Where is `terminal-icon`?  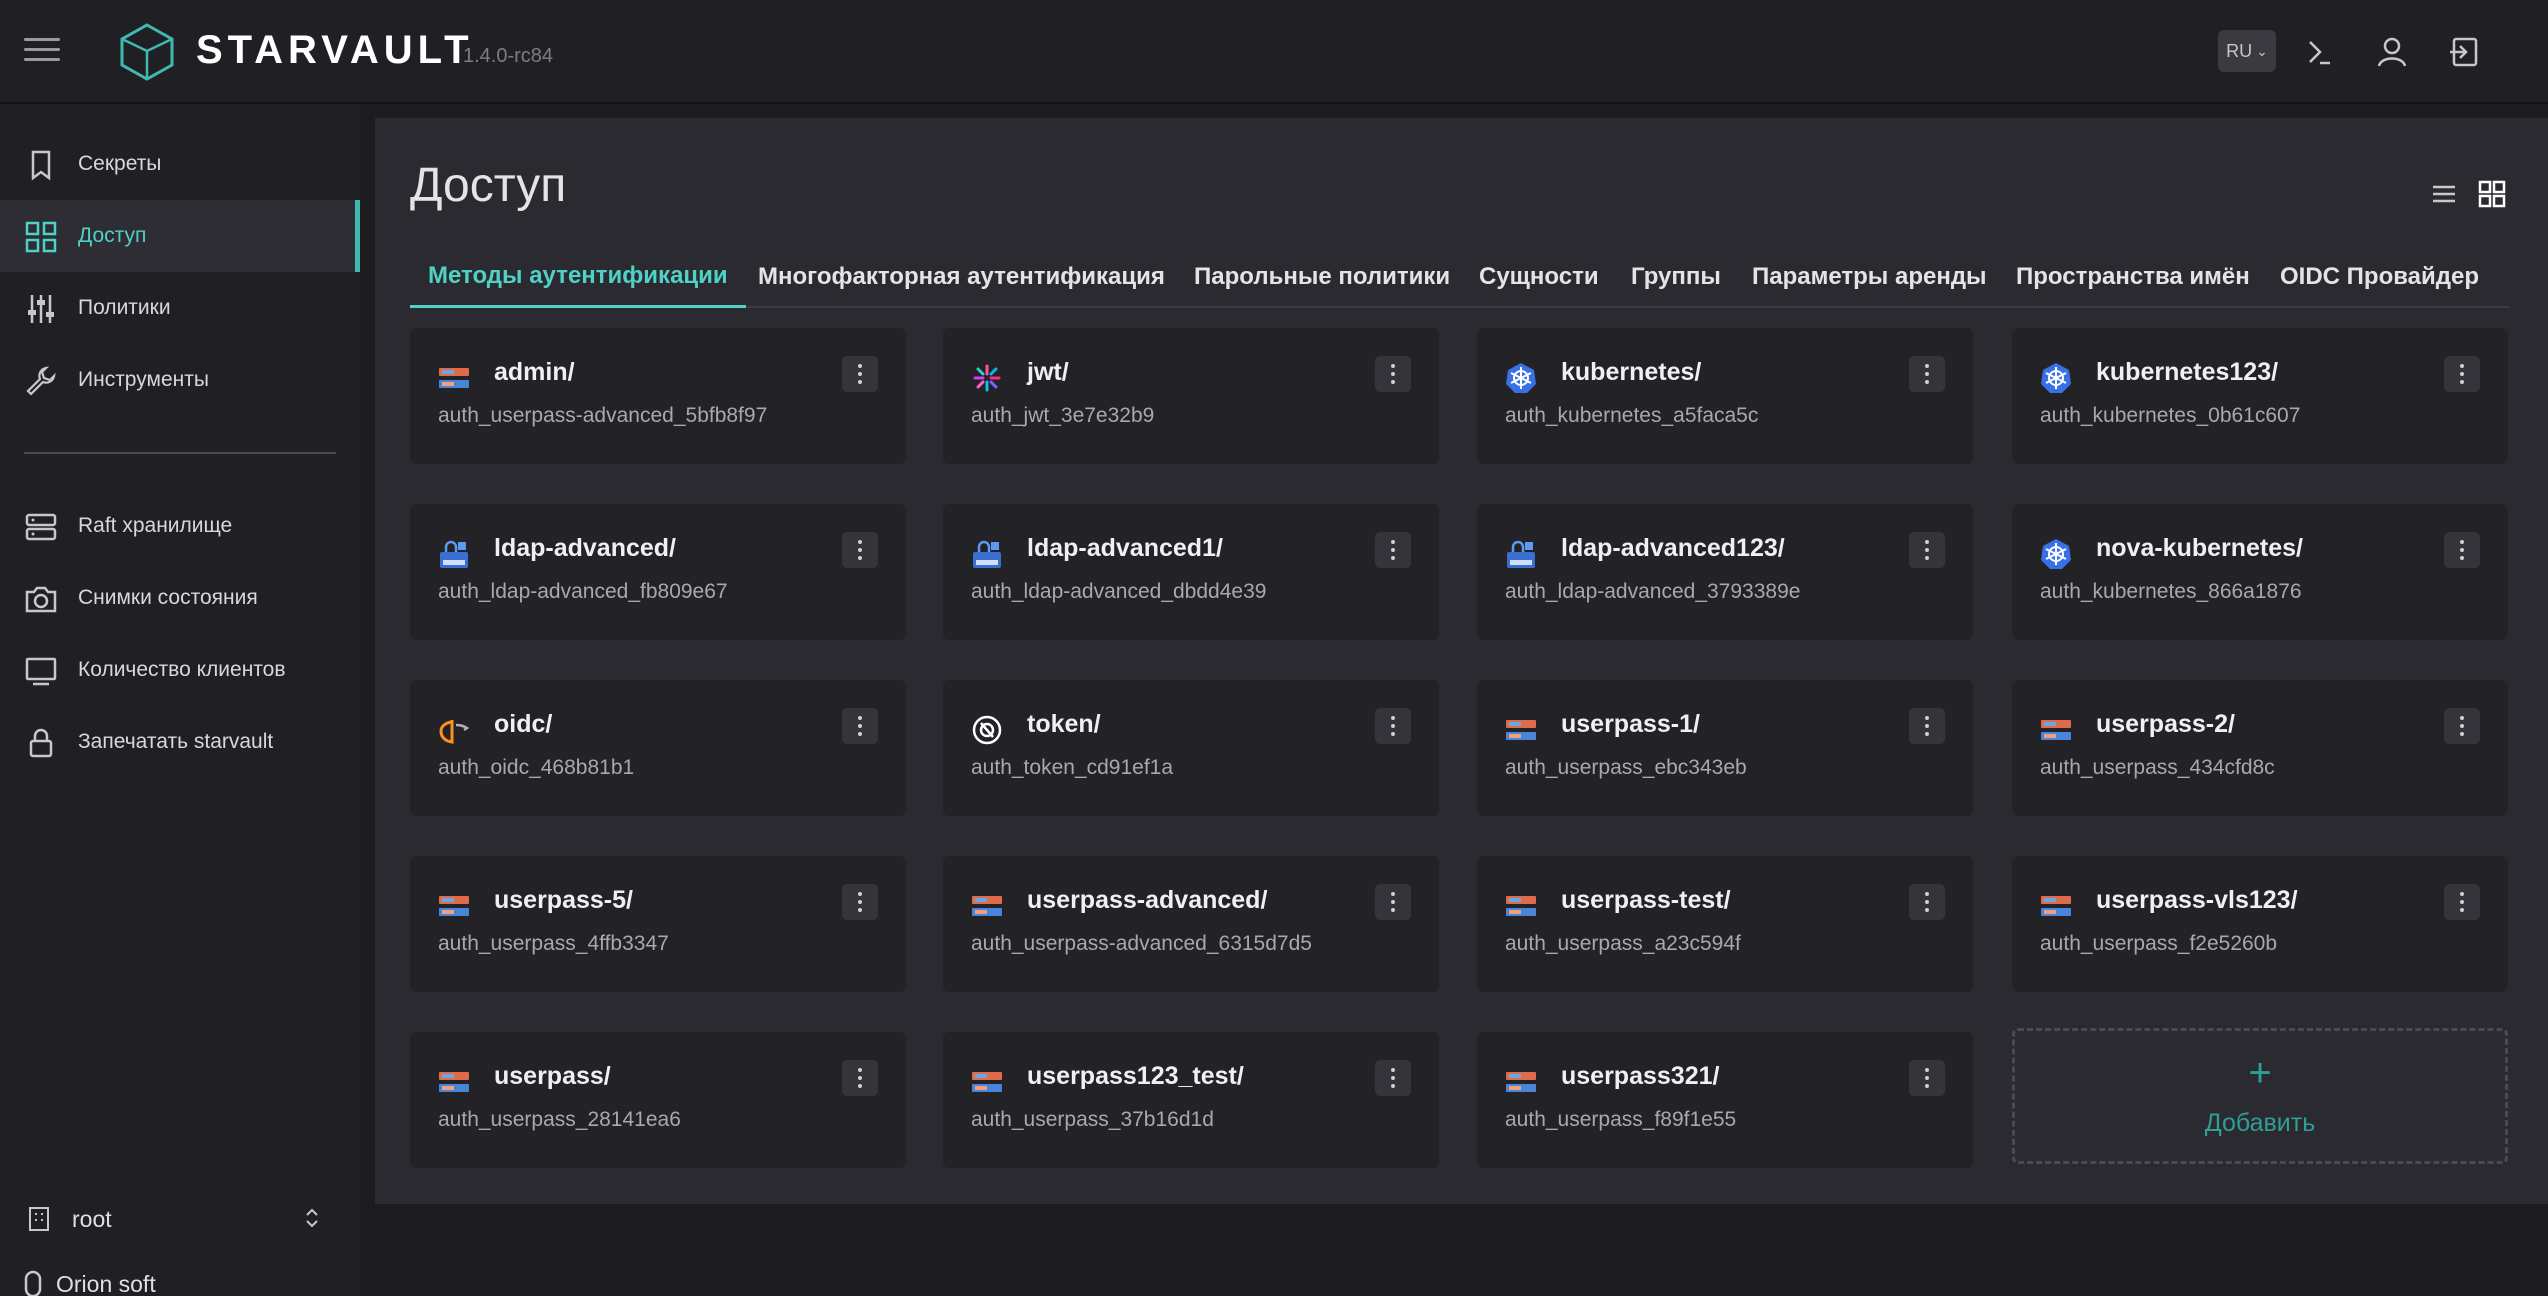 terminal-icon is located at coordinates (2320, 52).